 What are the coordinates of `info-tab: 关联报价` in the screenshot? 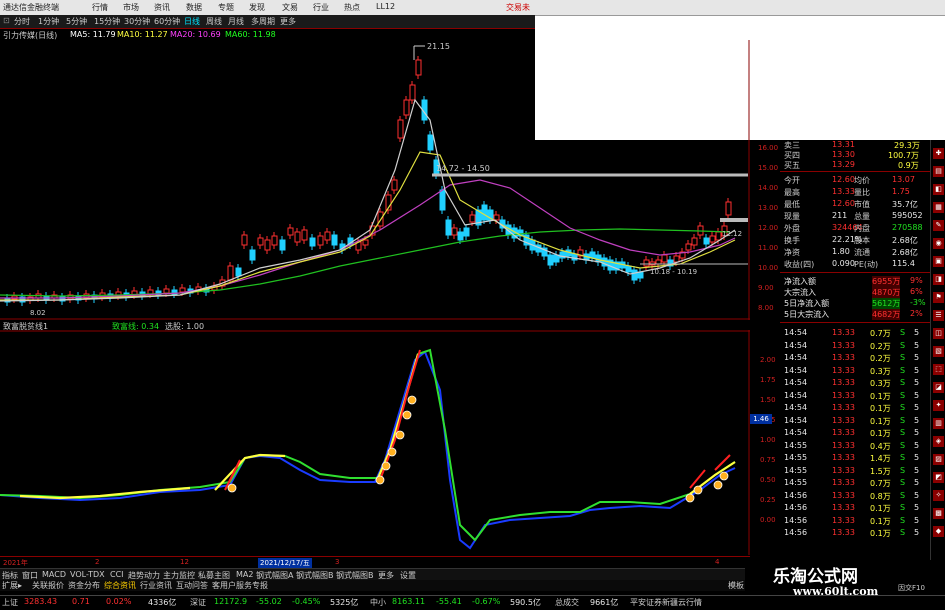 It's located at (48, 585).